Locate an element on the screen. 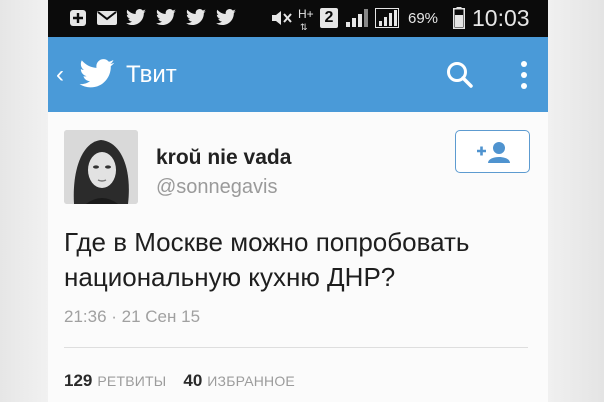  search-icon is located at coordinates (460, 75).